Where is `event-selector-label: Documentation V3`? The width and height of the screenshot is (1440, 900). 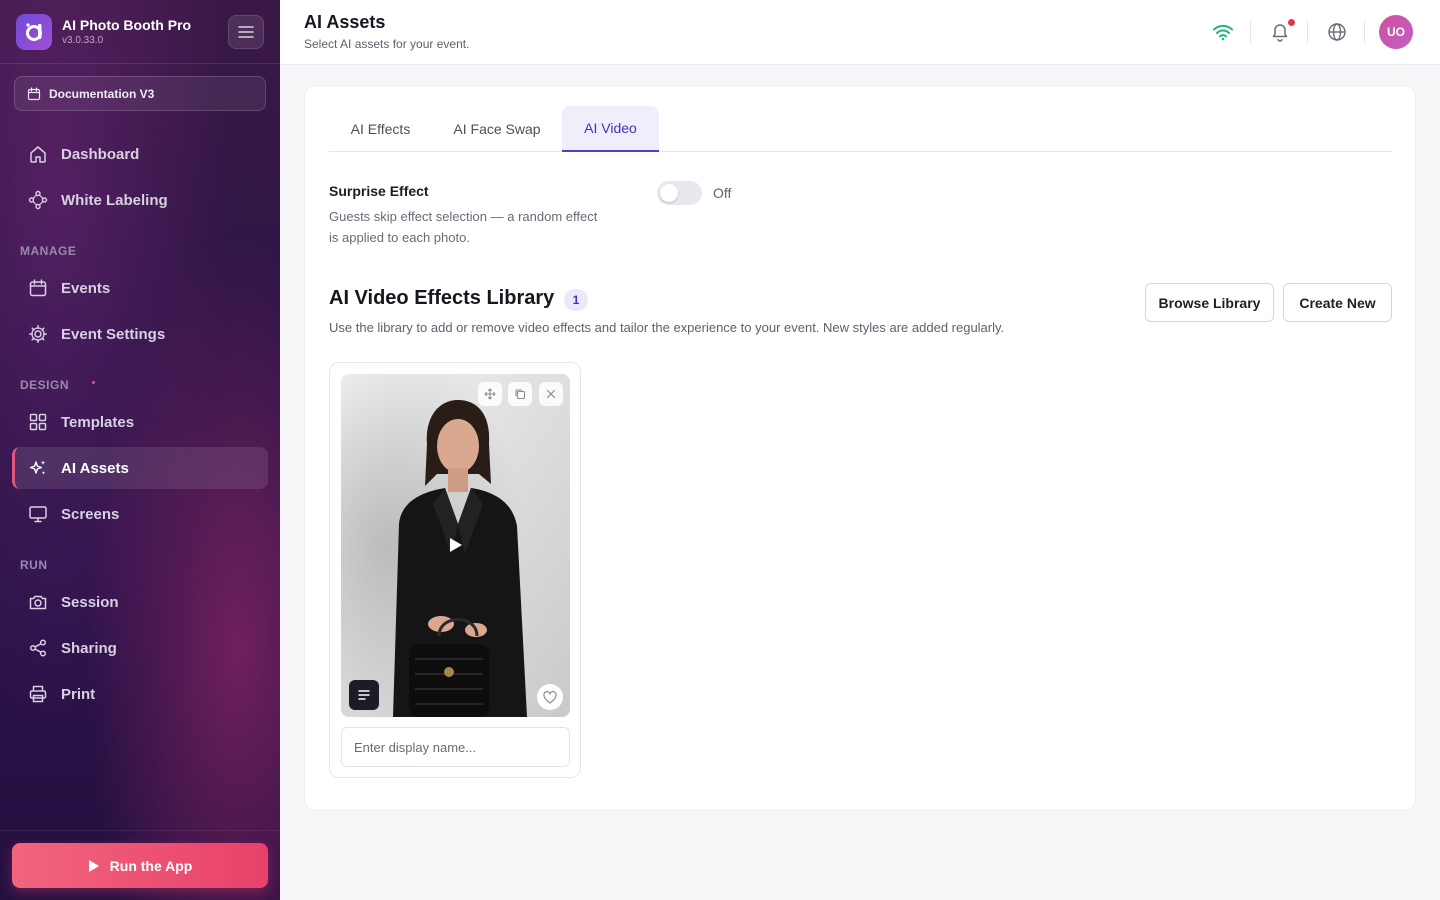 event-selector-label: Documentation V3 is located at coordinates (102, 93).